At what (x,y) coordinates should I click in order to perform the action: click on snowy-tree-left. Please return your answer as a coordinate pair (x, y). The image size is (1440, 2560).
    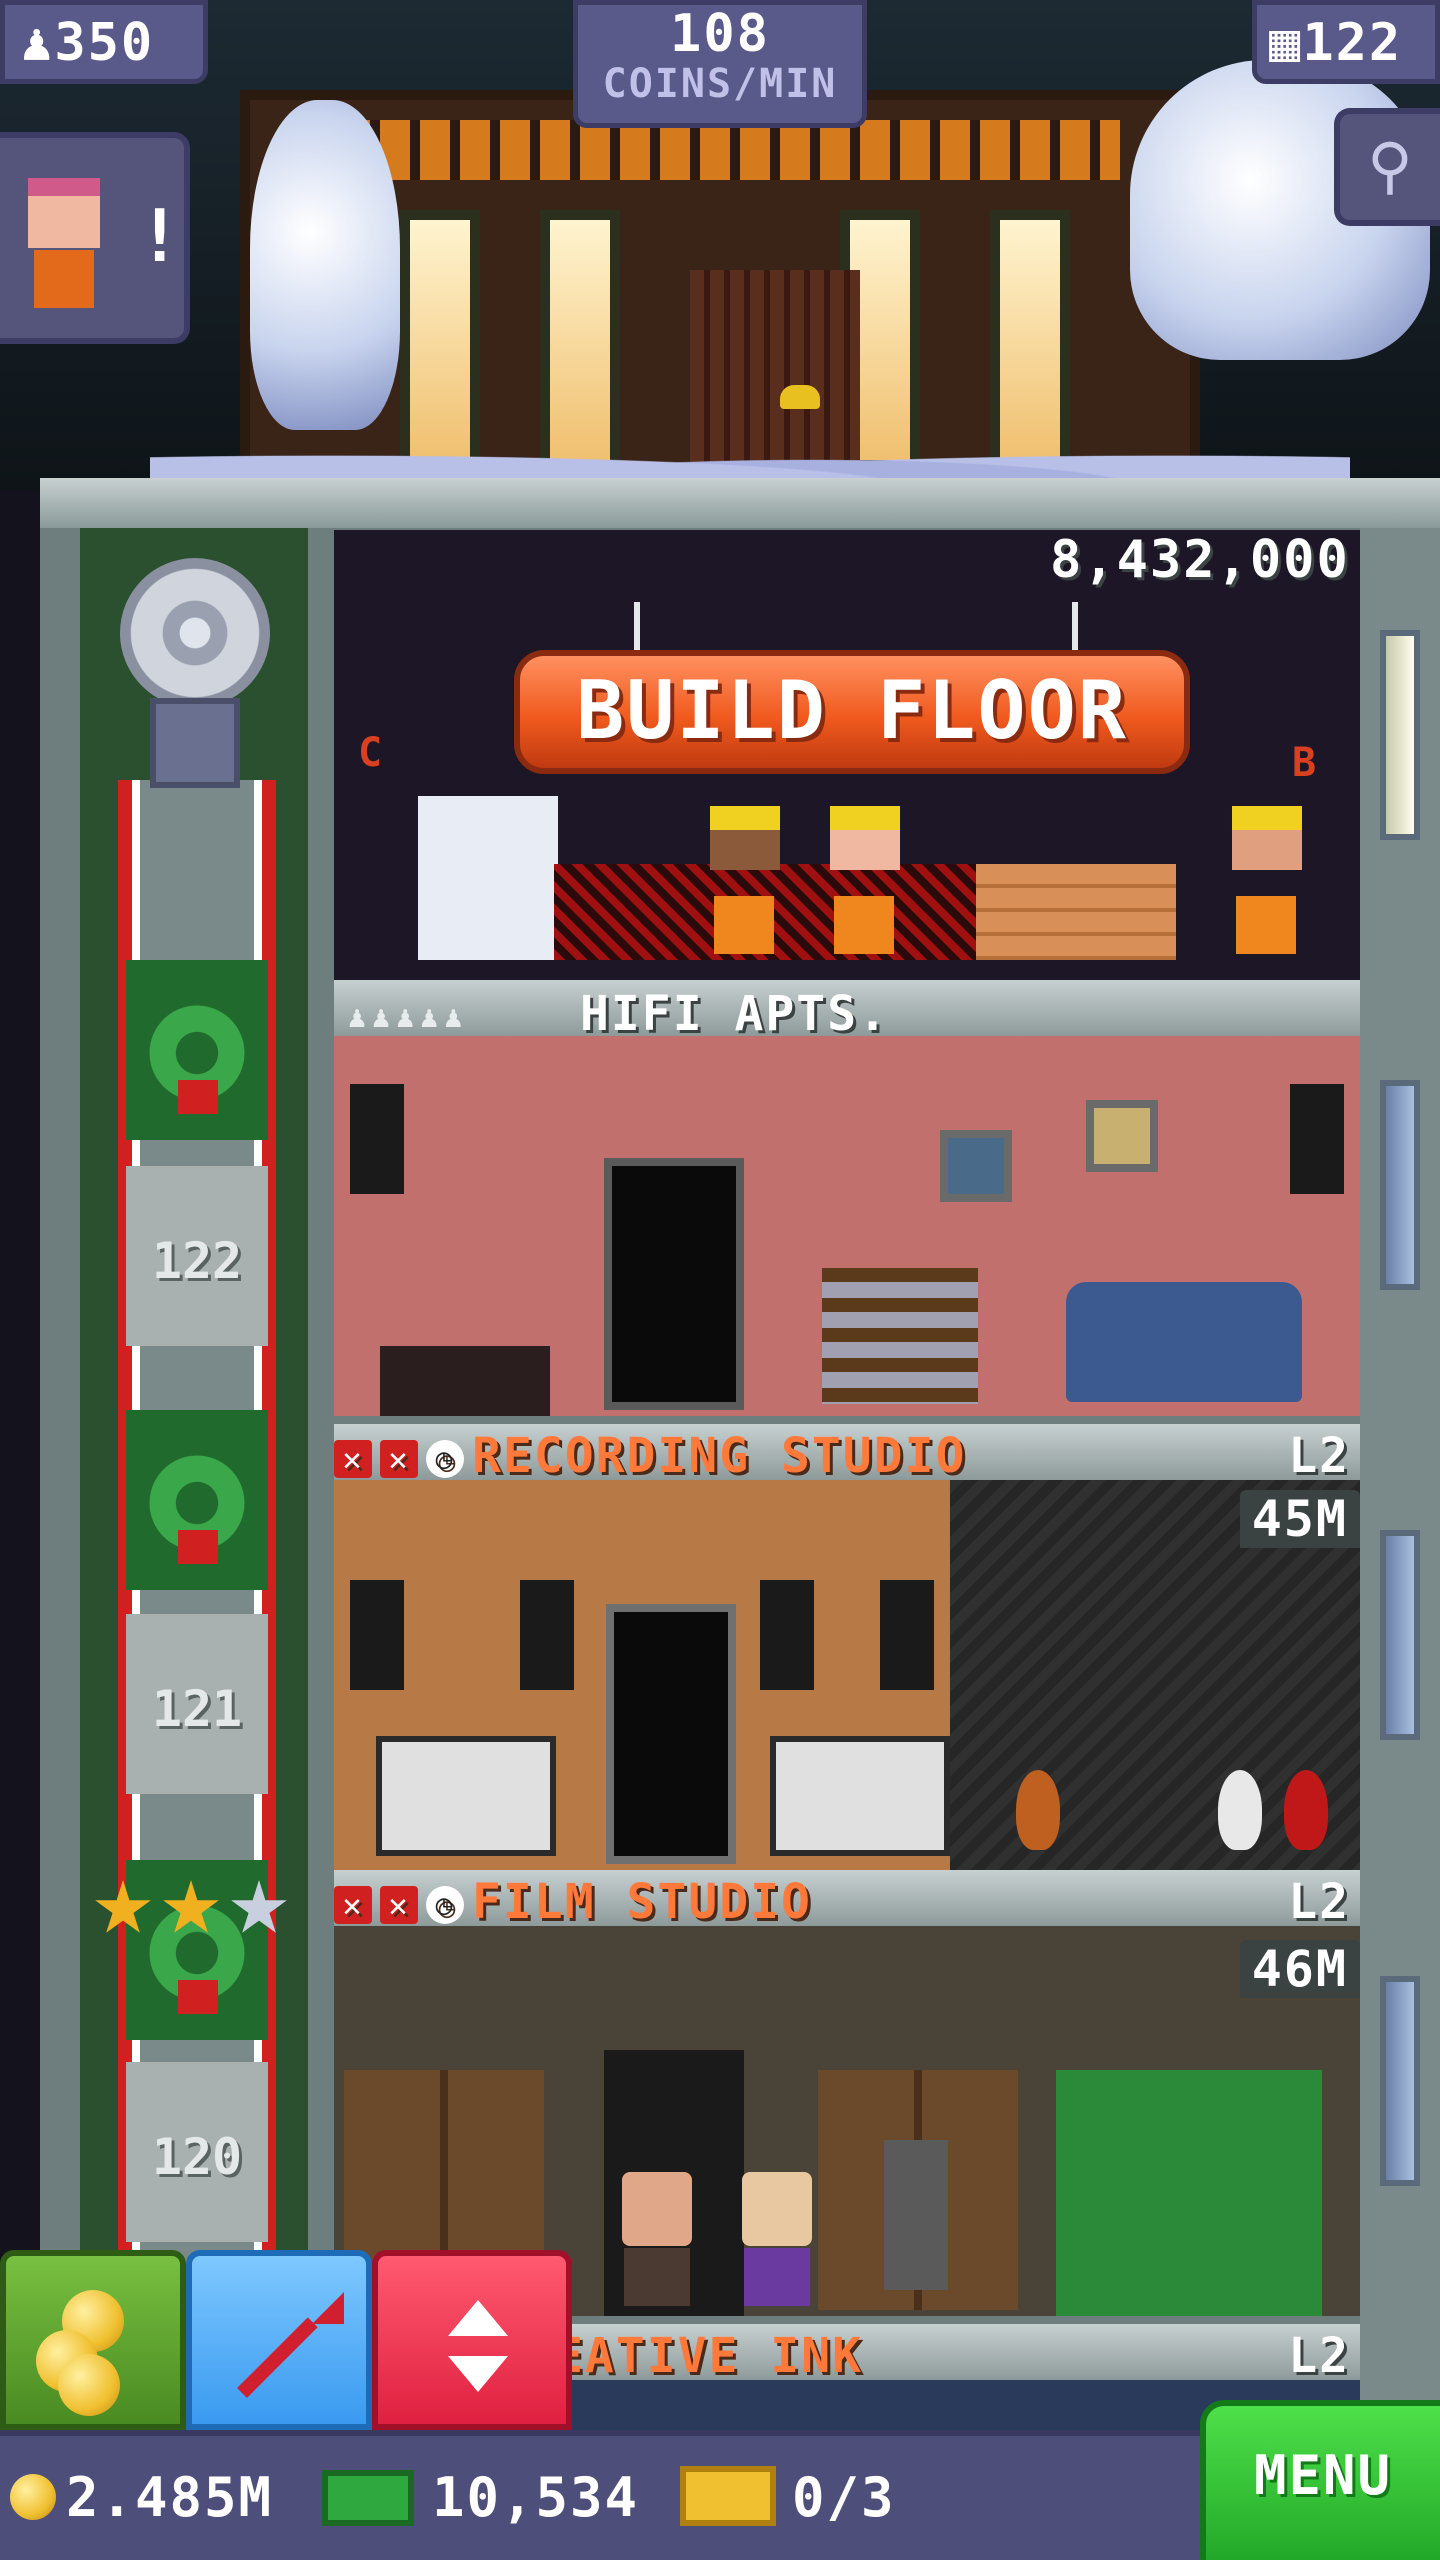
    Looking at the image, I should click on (325, 265).